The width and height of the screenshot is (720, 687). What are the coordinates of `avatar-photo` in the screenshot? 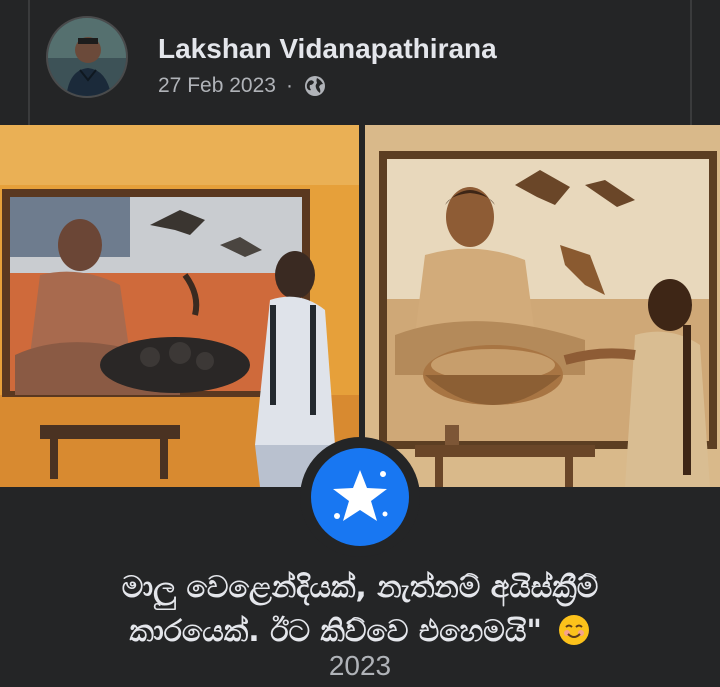 It's located at (87, 57).